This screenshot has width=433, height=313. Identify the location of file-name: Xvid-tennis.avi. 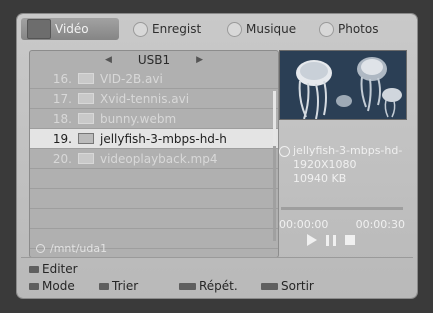
(145, 98).